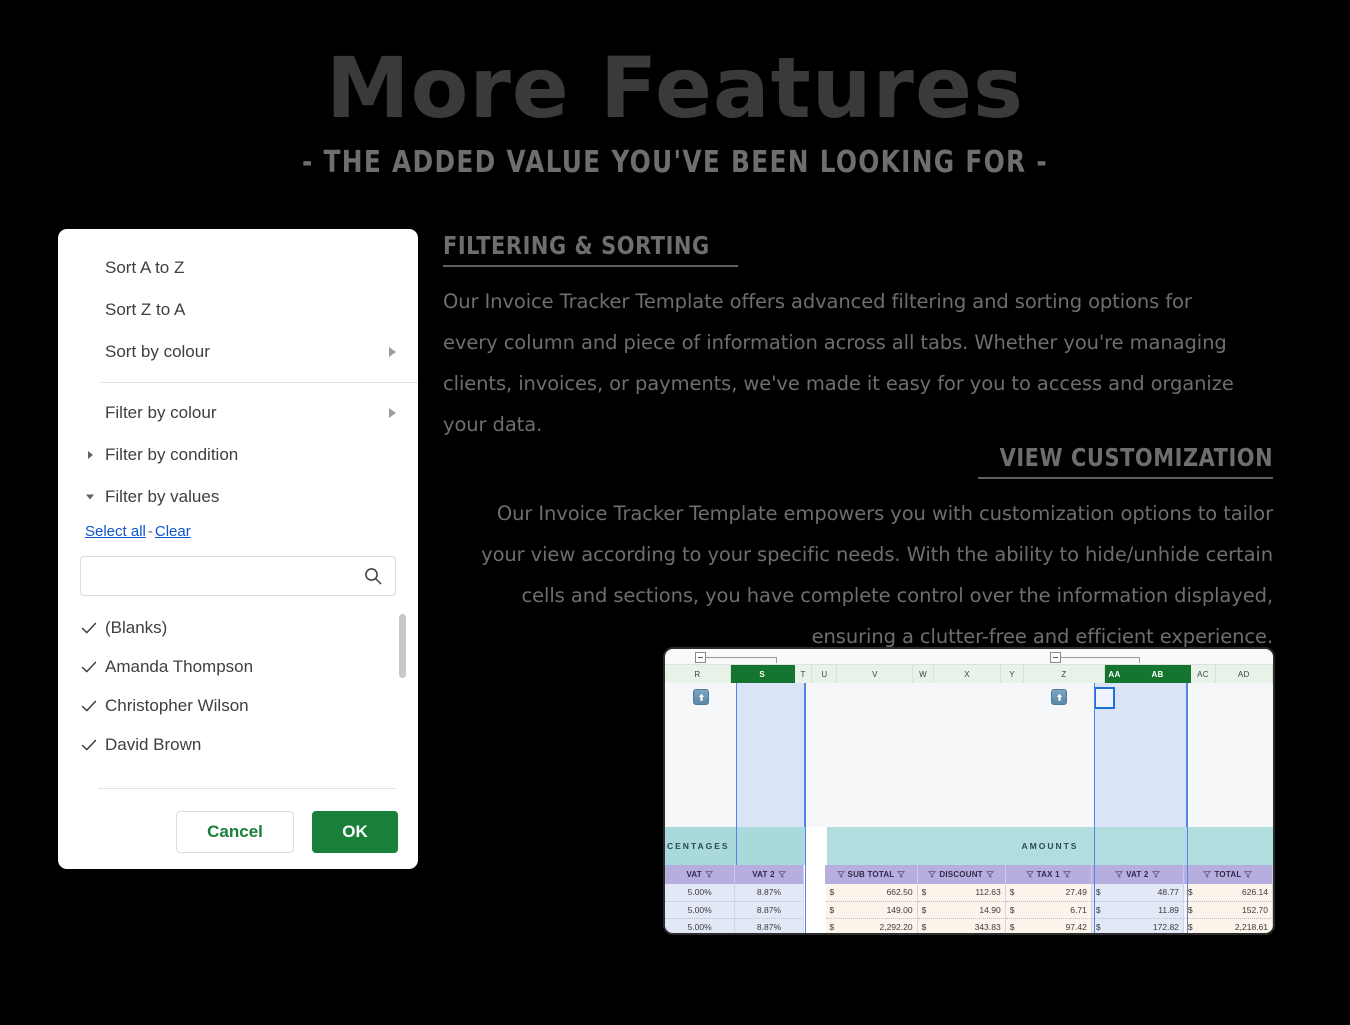 The height and width of the screenshot is (1025, 1350). Describe the element at coordinates (1095, 658) in the screenshot. I see `column-group-right` at that location.